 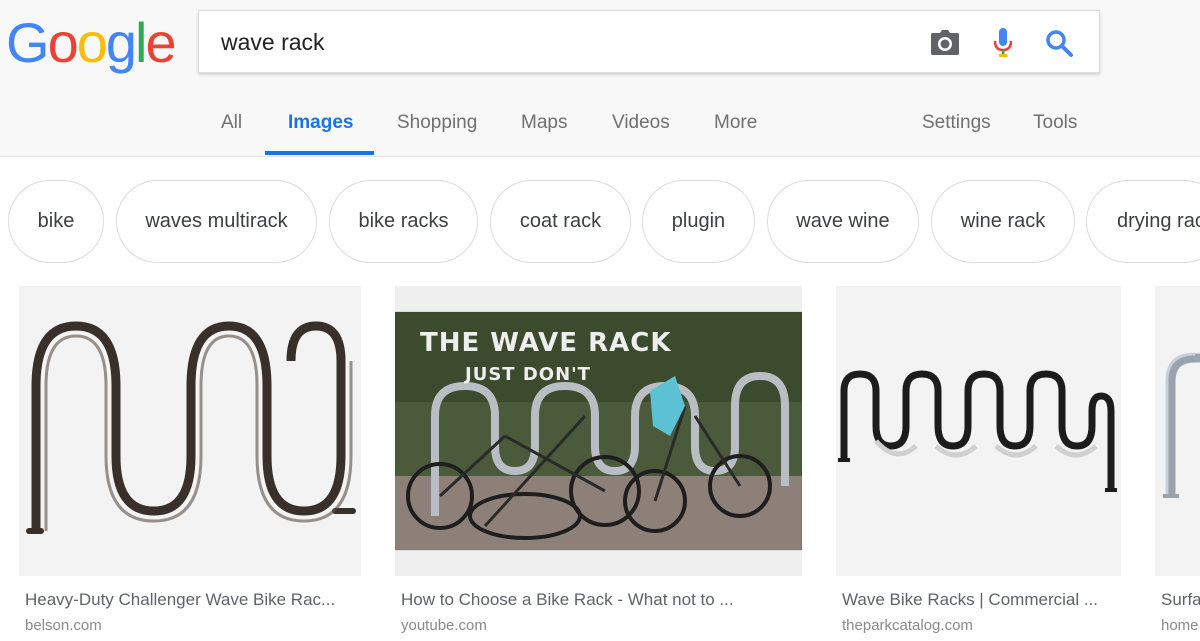 What do you see at coordinates (1055, 123) in the screenshot?
I see `tab-tools: Tools` at bounding box center [1055, 123].